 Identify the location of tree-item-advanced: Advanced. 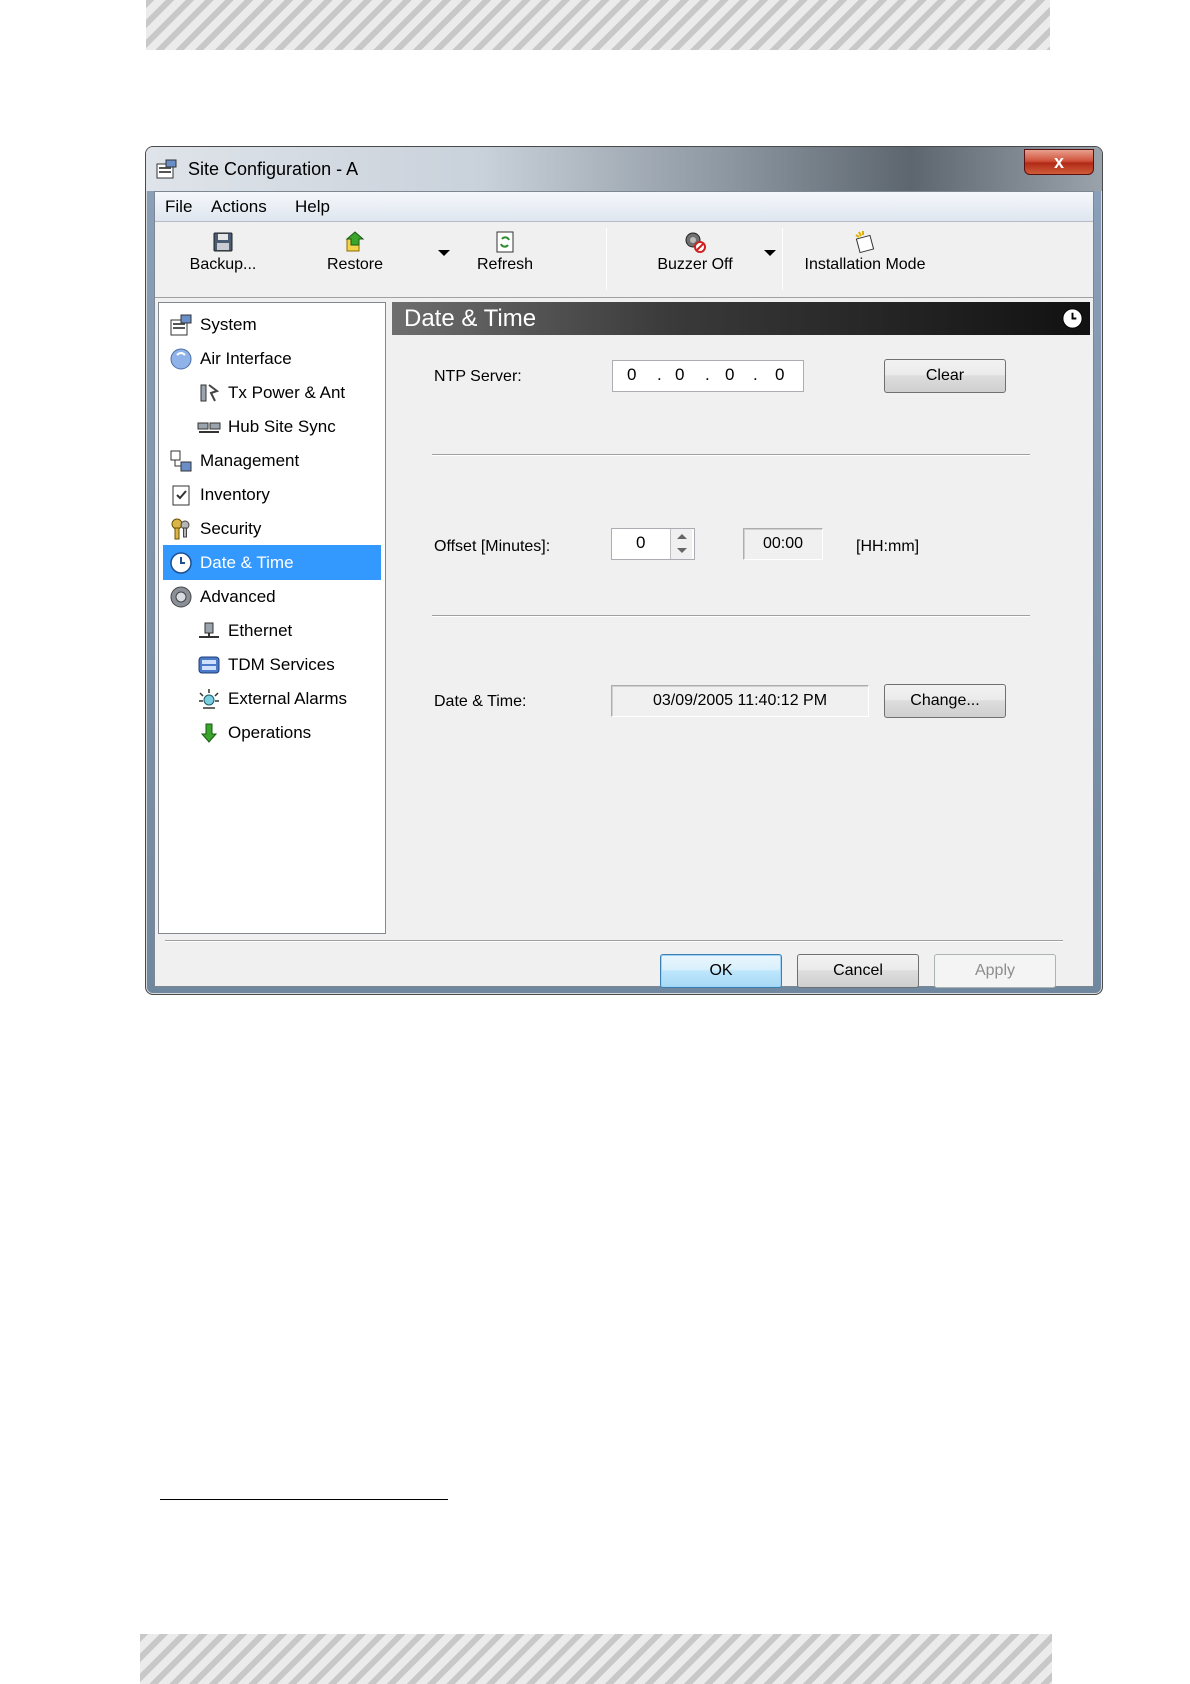
(272, 596).